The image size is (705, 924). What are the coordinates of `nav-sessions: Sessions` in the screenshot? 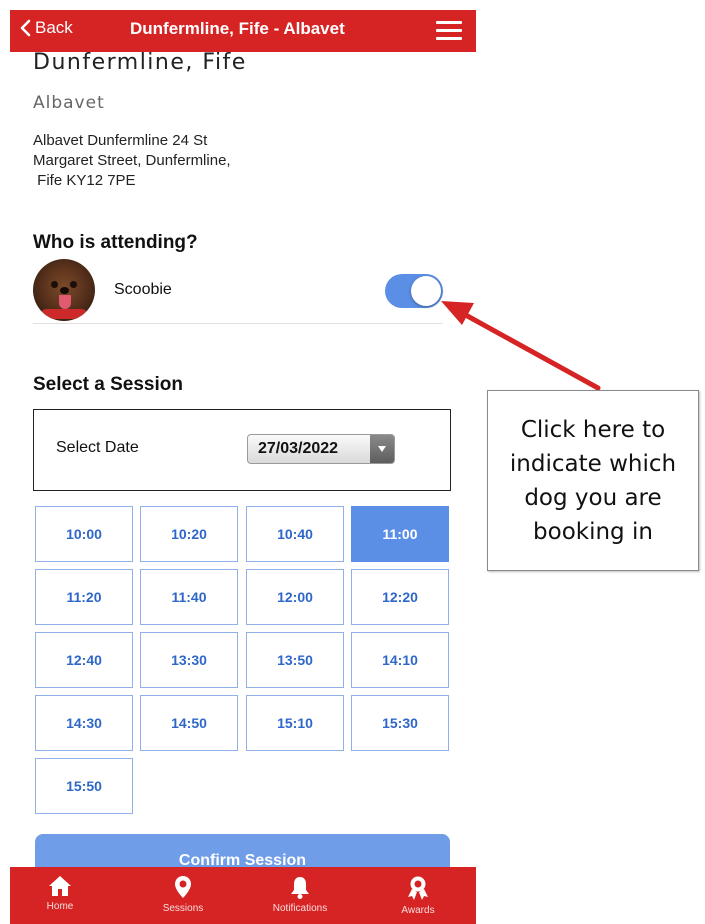 It's located at (183, 895).